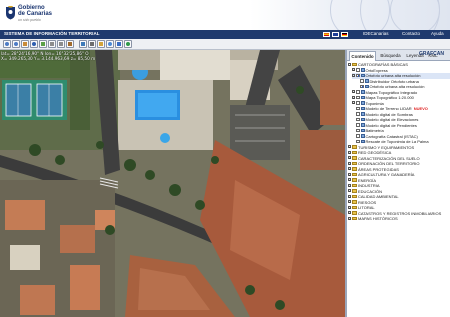  Describe the element at coordinates (420, 108) in the screenshot. I see `new-badge: NUEVO` at that location.